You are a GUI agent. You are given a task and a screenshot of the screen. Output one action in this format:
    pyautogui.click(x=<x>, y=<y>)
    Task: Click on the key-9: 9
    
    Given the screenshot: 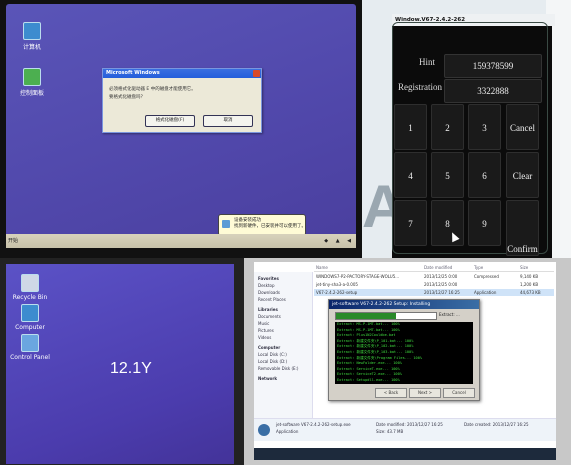 What is the action you would take?
    pyautogui.click(x=484, y=223)
    